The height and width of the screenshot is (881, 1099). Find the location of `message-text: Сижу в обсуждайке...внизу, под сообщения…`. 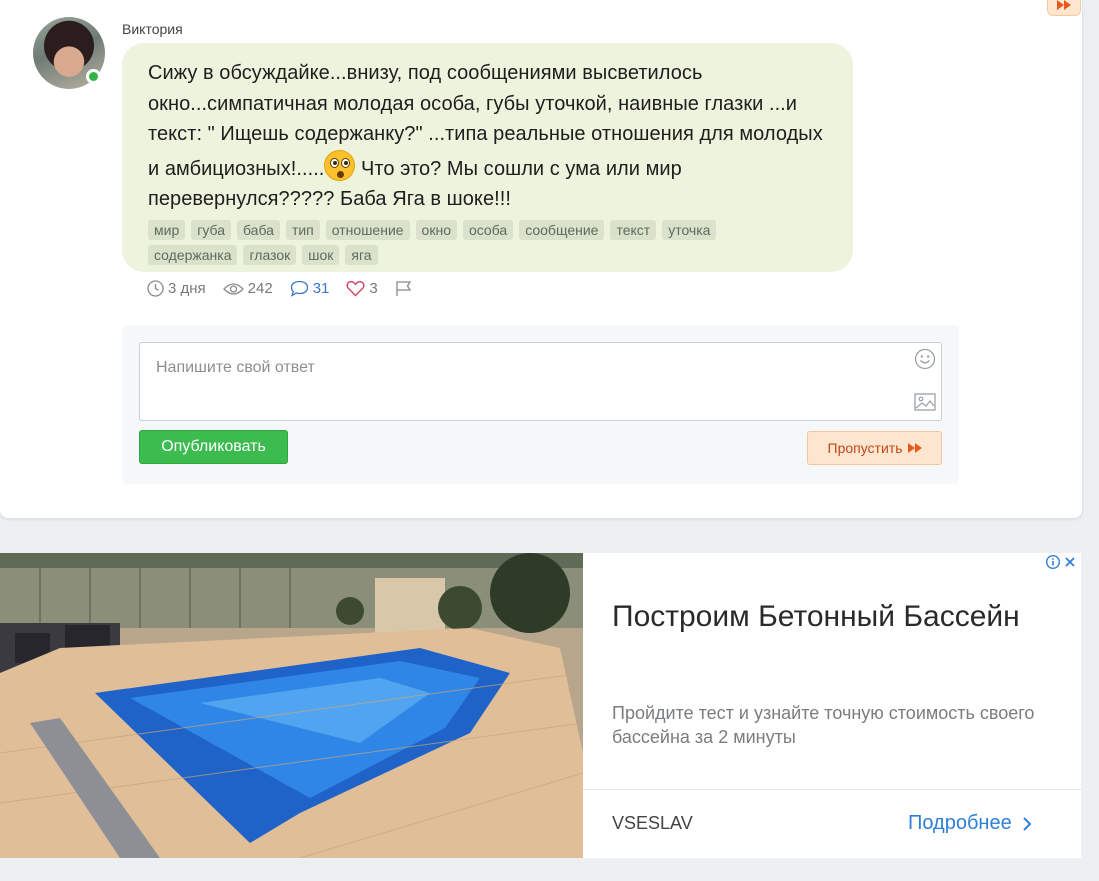

message-text: Сижу в обсуждайке...внизу, под сообщения… is located at coordinates (487, 136).